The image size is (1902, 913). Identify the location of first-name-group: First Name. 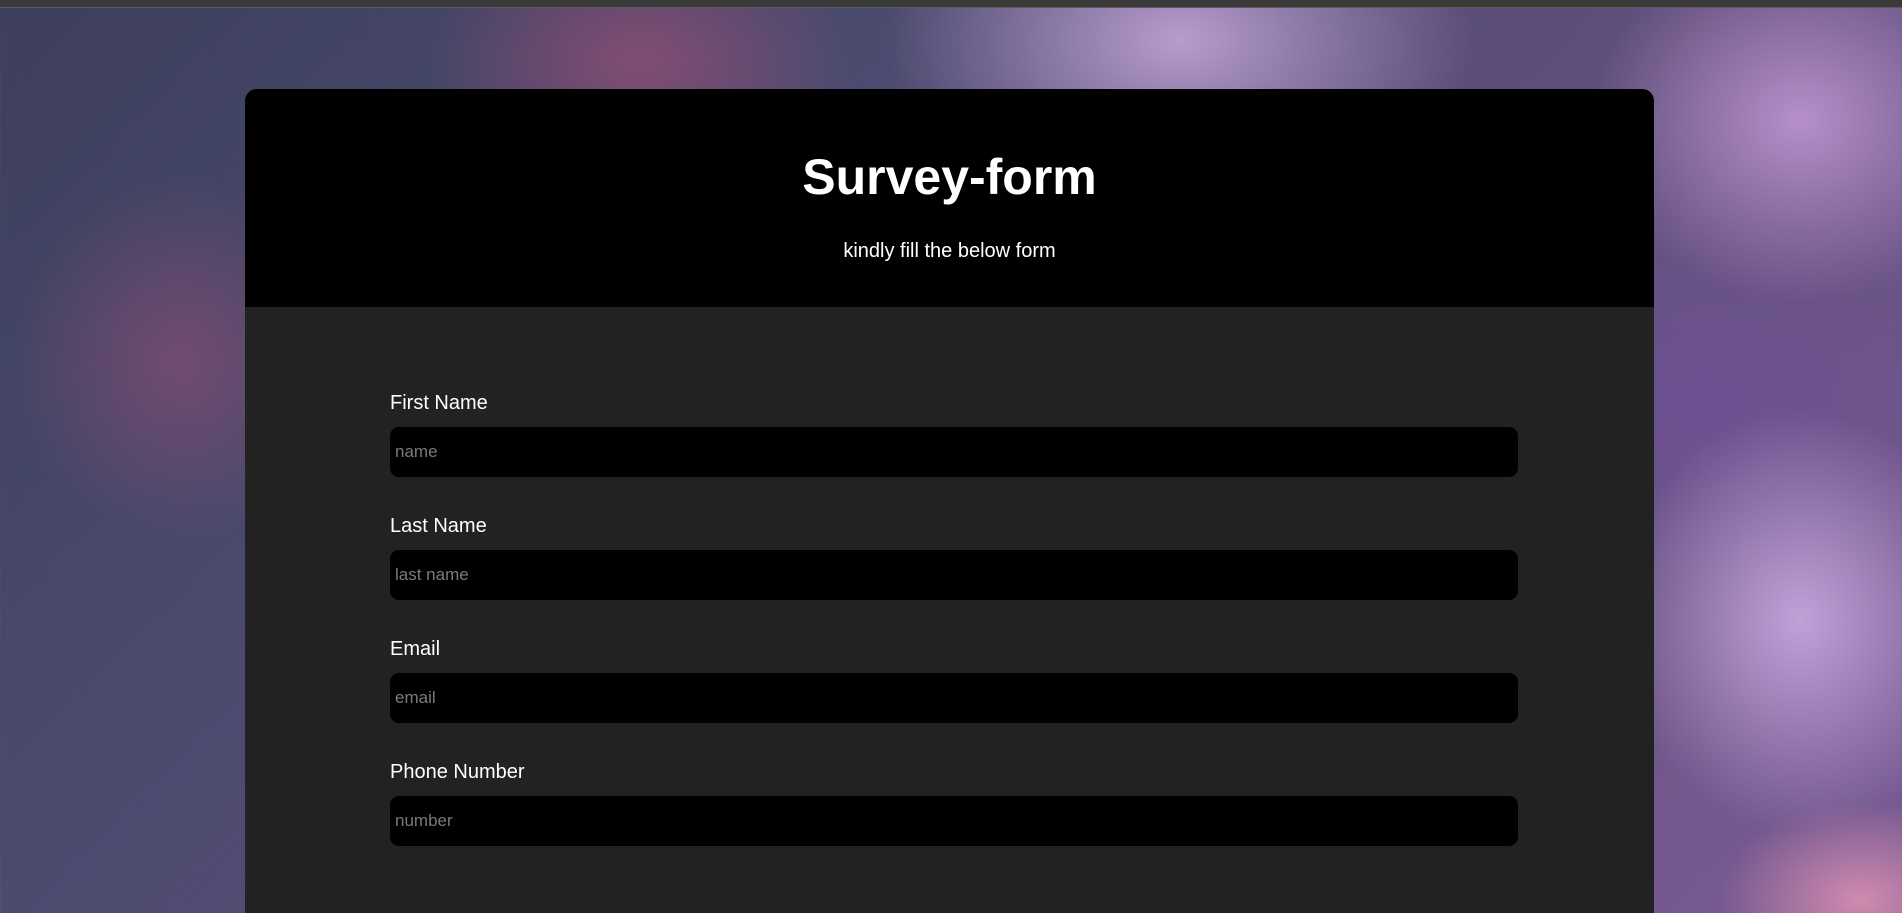
(954, 434).